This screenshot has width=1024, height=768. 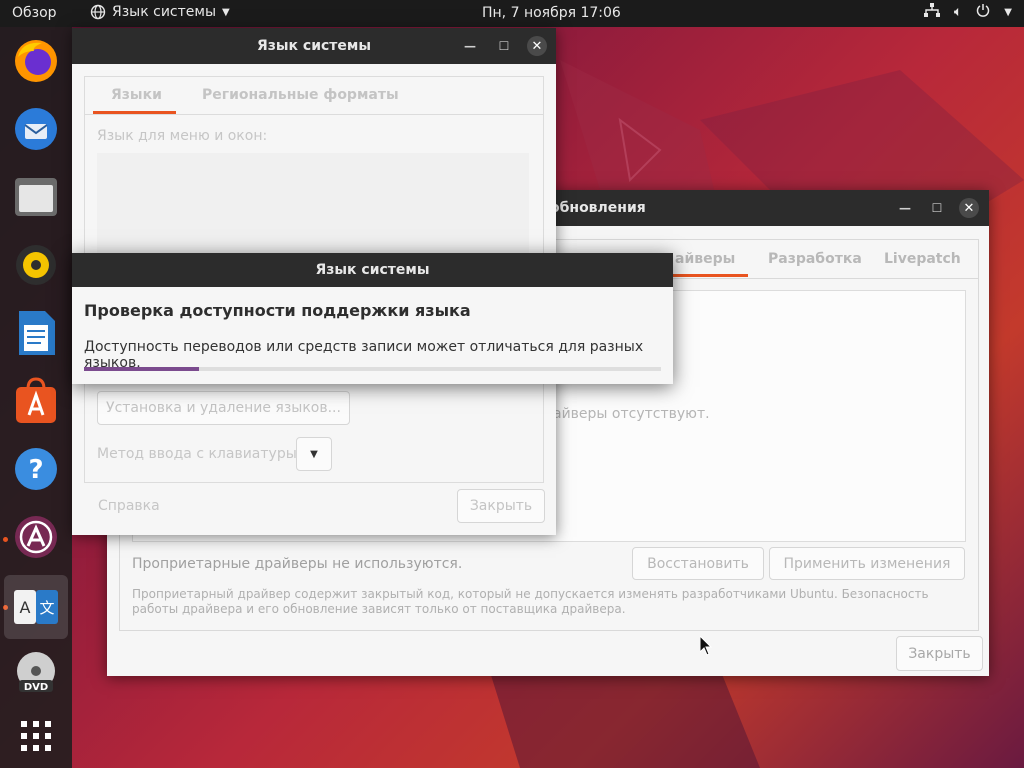 What do you see at coordinates (706, 646) in the screenshot?
I see `mouse-cursor-icon` at bounding box center [706, 646].